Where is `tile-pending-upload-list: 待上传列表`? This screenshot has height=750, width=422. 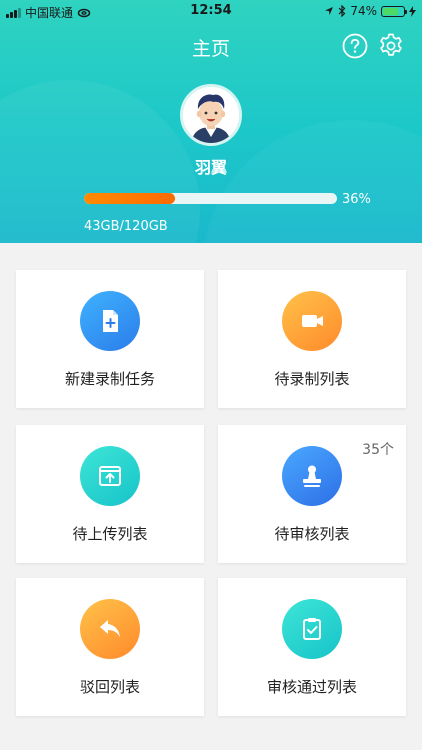 tile-pending-upload-list: 待上传列表 is located at coordinates (110, 494).